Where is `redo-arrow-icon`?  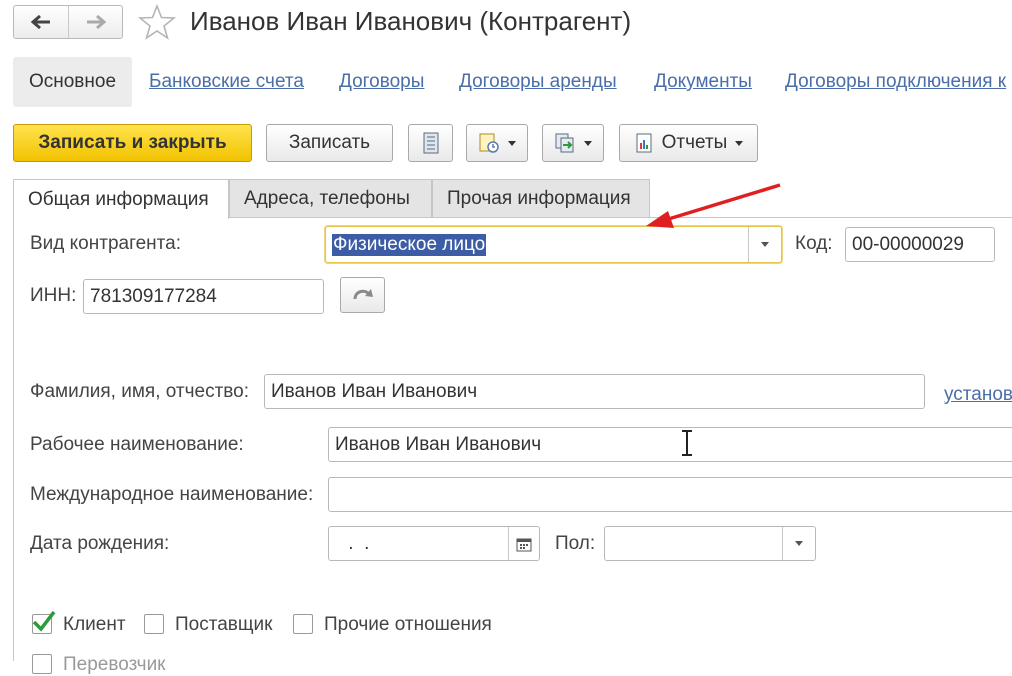
redo-arrow-icon is located at coordinates (363, 294).